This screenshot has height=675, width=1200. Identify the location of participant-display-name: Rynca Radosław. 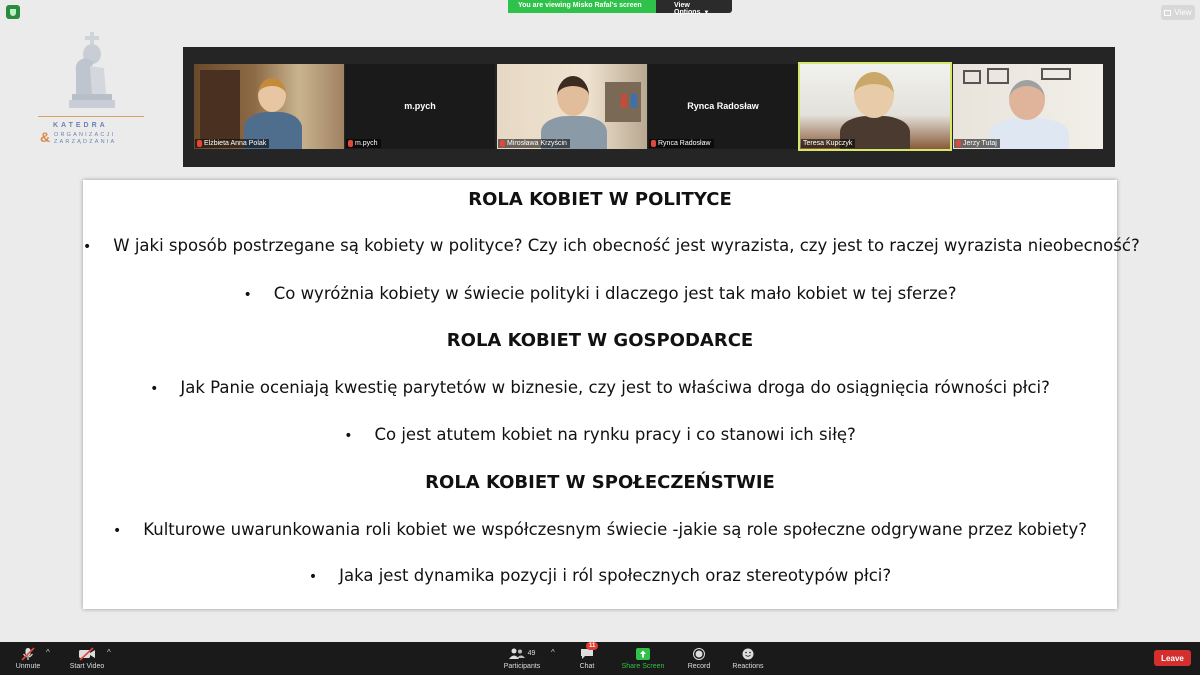
(723, 106).